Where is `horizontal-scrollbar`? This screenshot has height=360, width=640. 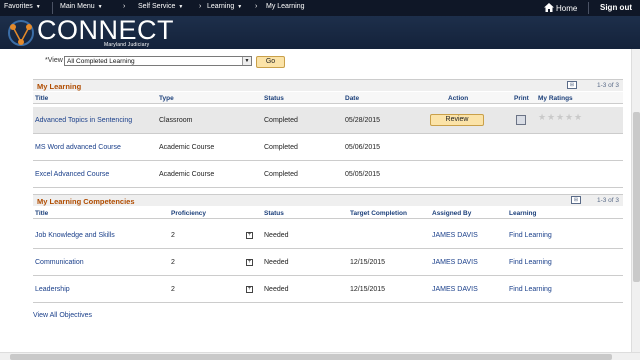
horizontal-scrollbar is located at coordinates (320, 356).